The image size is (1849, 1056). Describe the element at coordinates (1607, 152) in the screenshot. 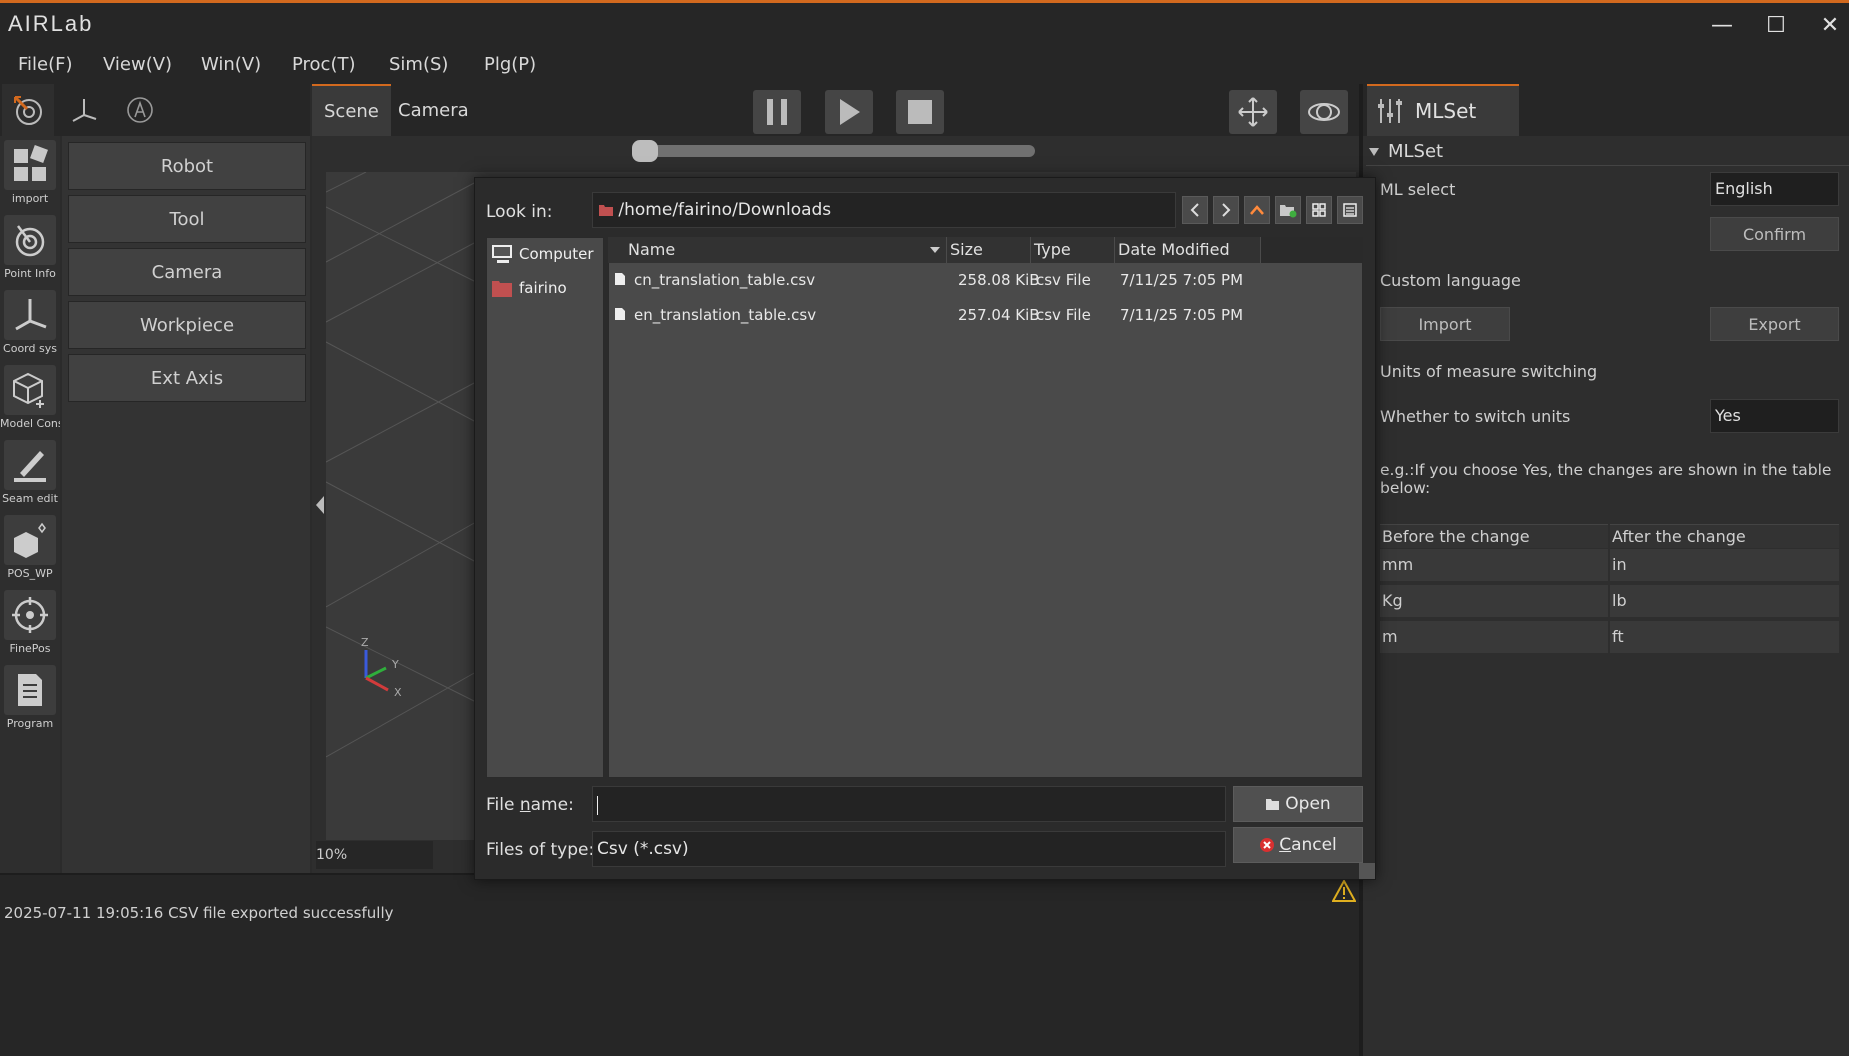

I see `mlset-section-header: MLSet` at that location.